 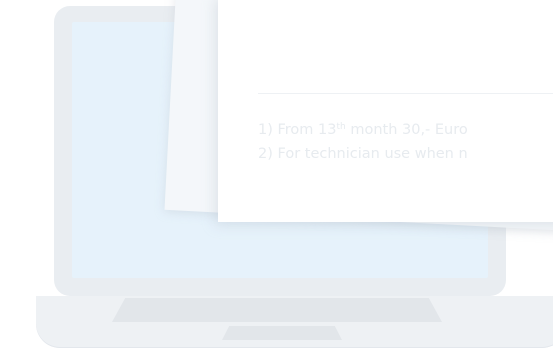 What do you see at coordinates (406, 130) in the screenshot?
I see `footnote-1-text-end: month 30,- Euro` at bounding box center [406, 130].